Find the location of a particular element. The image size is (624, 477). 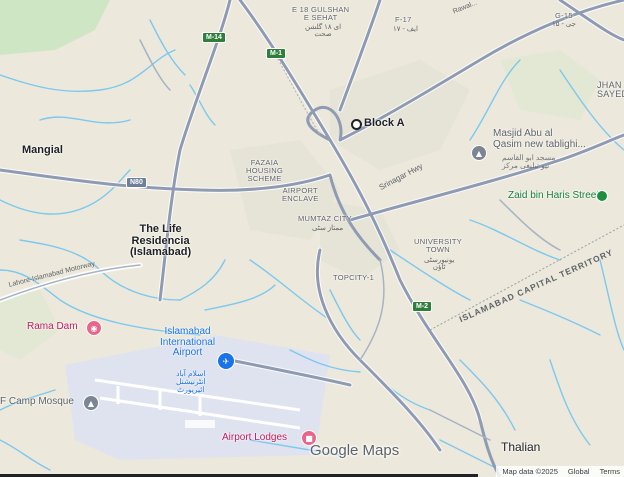

label-f17-urdu: ایف - ۱۷ is located at coordinates (405, 29).